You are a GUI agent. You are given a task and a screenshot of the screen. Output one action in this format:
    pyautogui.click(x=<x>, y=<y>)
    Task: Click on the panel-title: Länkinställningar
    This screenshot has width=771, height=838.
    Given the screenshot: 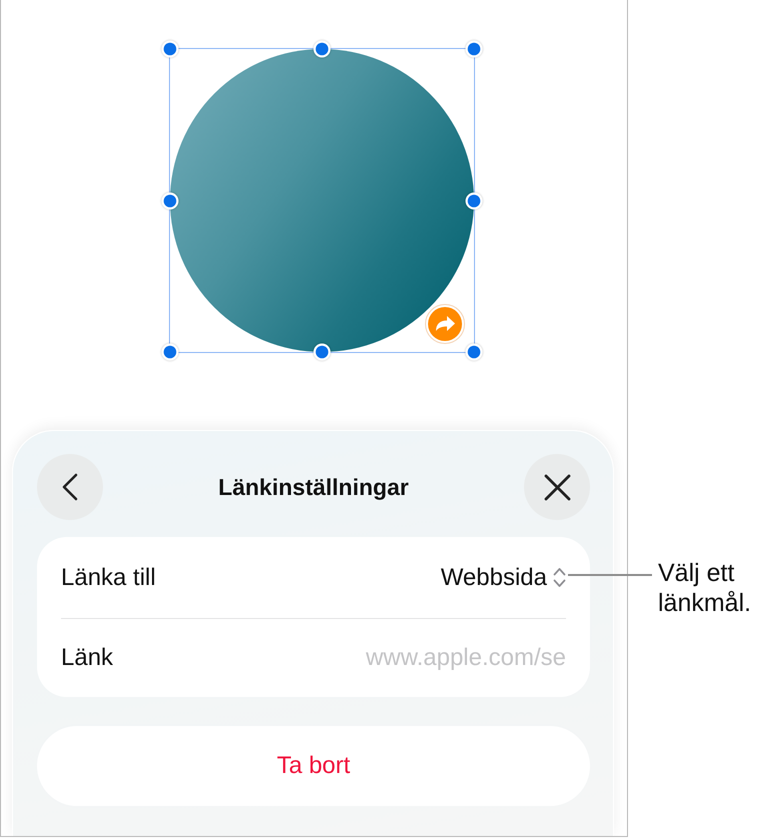 What is the action you would take?
    pyautogui.click(x=313, y=487)
    